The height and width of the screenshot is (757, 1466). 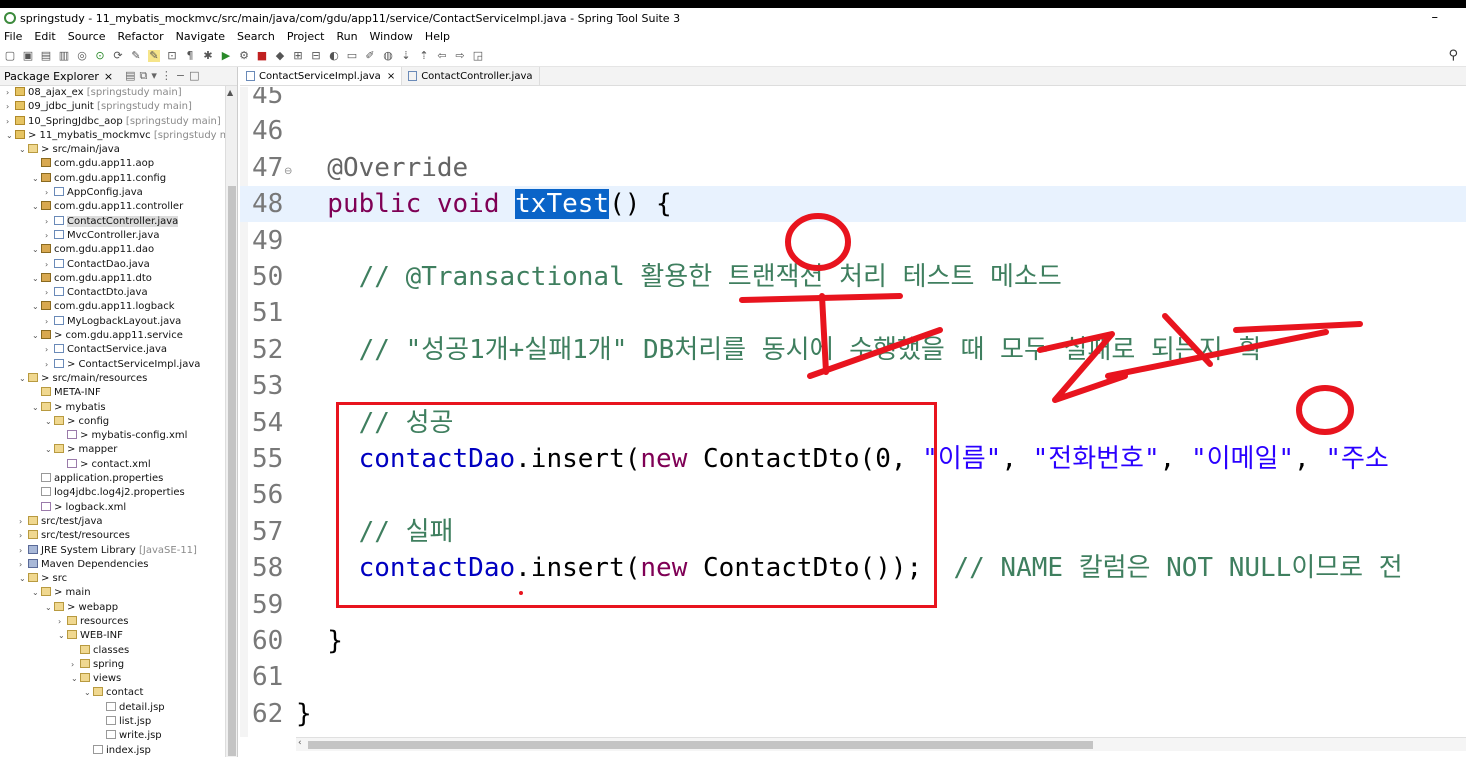 I want to click on menu-help: Help, so click(x=437, y=36).